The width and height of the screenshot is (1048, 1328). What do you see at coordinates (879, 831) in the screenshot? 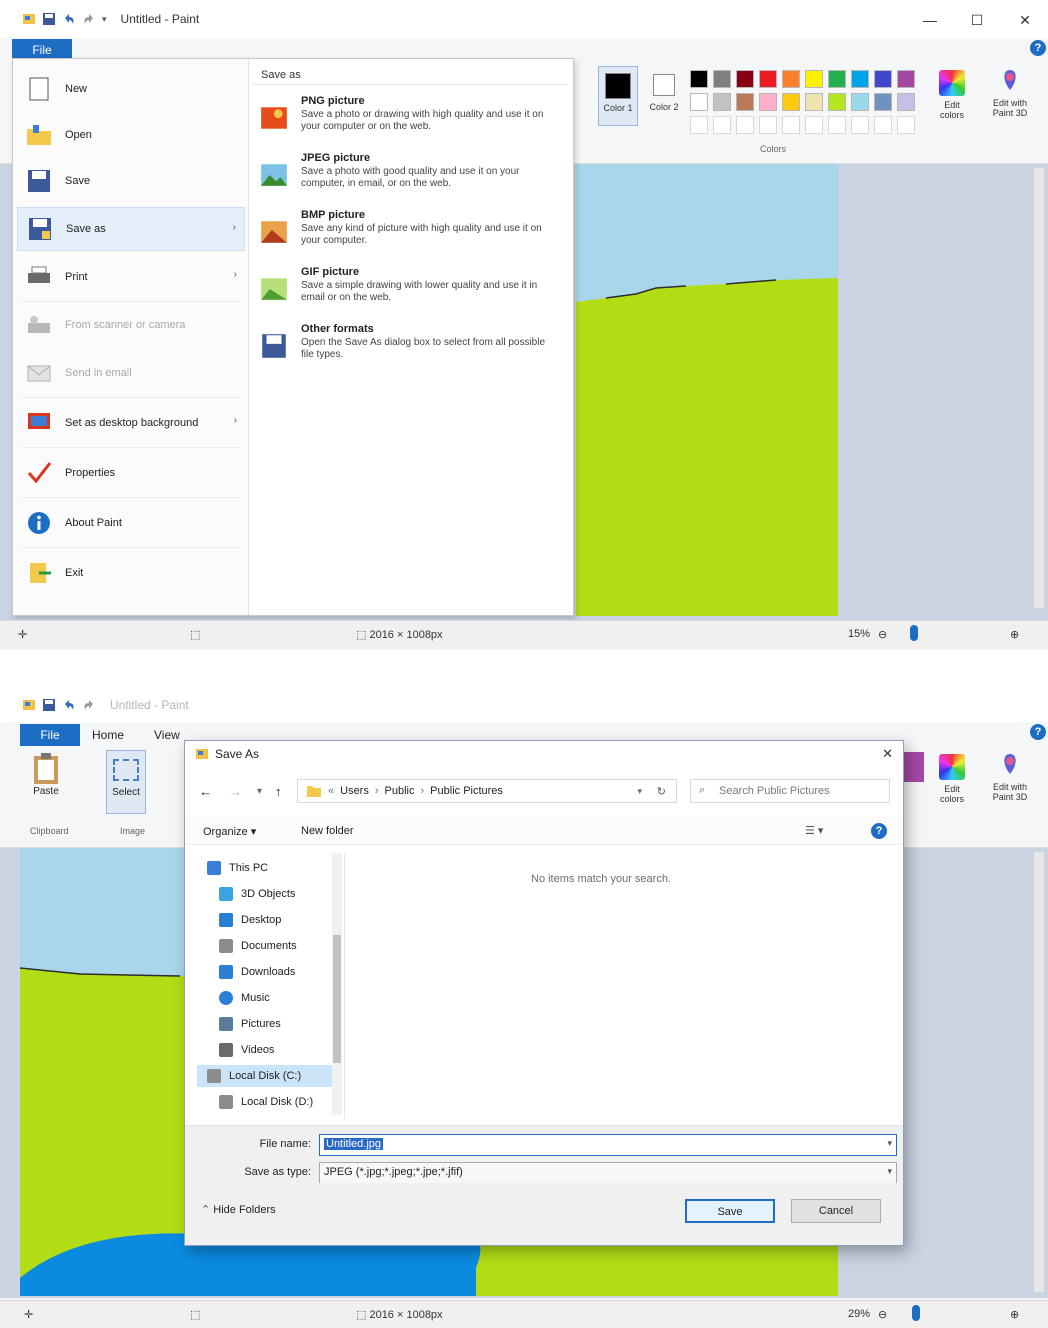
I see `dialog-help-icon: ?` at bounding box center [879, 831].